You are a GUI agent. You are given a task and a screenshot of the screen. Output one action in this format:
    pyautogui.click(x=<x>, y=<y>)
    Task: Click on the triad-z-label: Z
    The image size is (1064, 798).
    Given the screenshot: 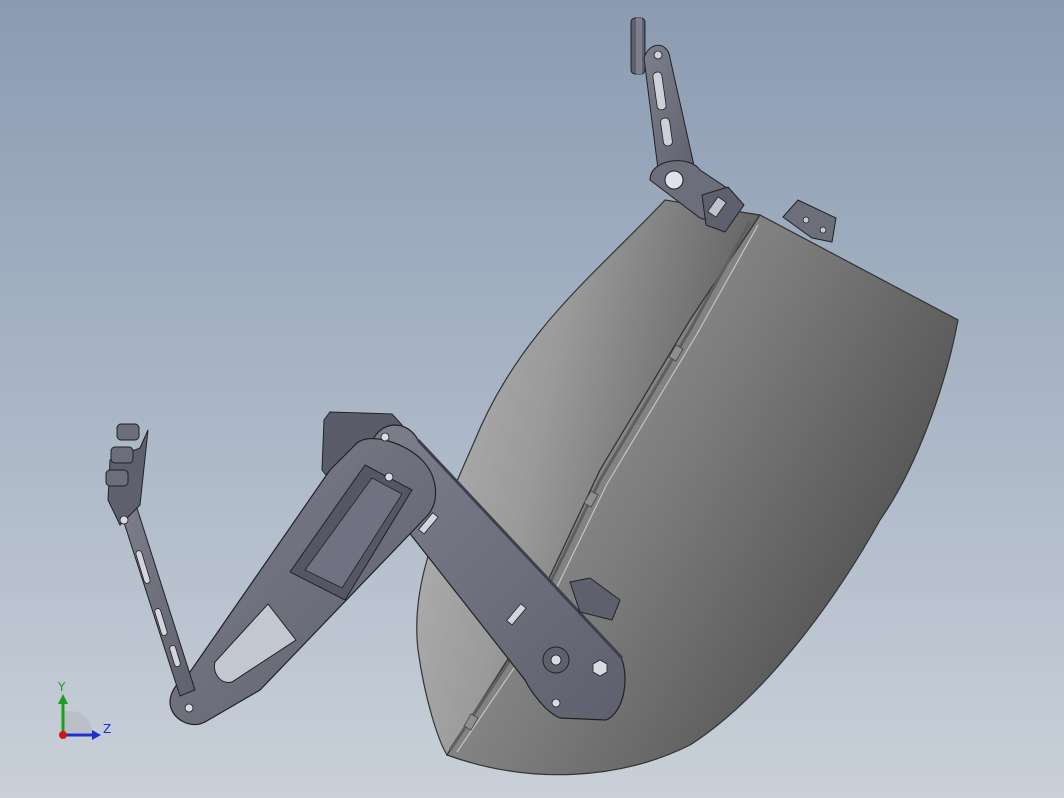 What is the action you would take?
    pyautogui.click(x=107, y=729)
    